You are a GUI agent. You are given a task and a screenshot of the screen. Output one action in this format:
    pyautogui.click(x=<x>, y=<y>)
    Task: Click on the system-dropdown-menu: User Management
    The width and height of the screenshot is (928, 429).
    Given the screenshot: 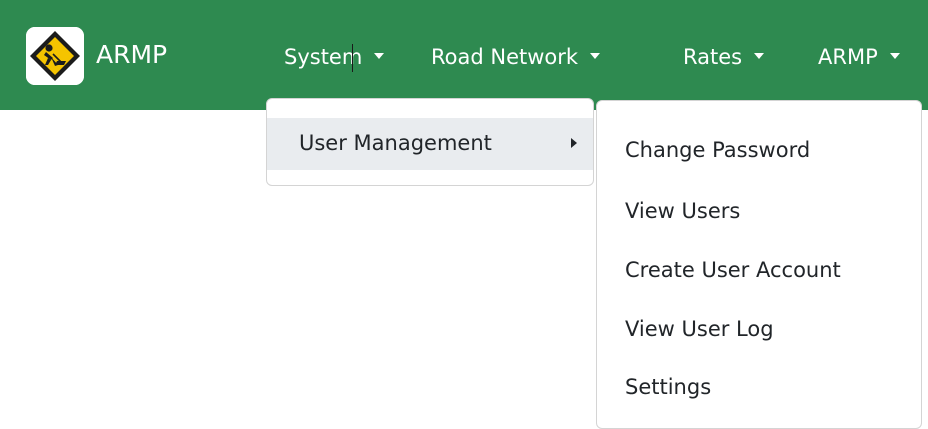 What is the action you would take?
    pyautogui.click(x=430, y=142)
    